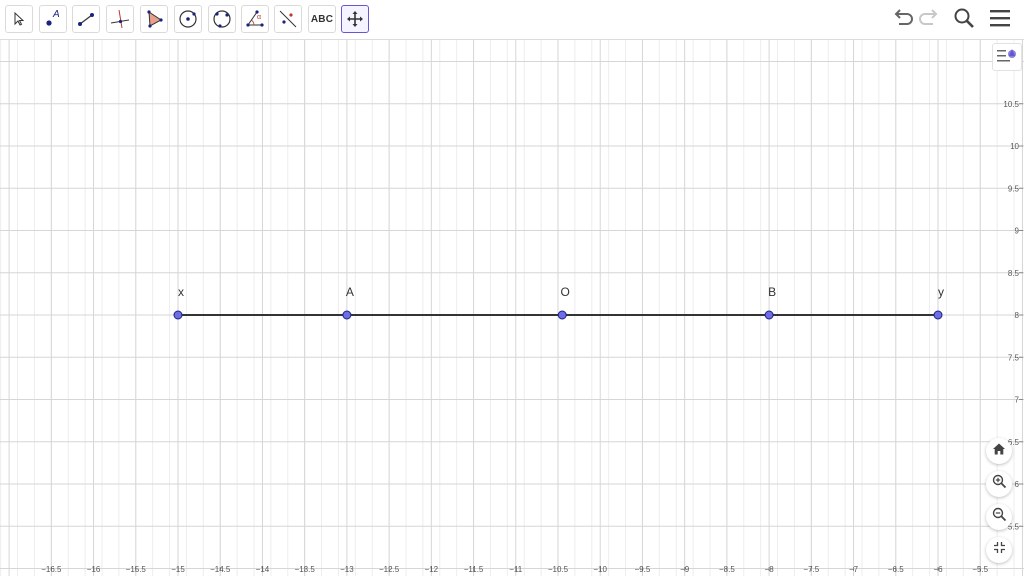  What do you see at coordinates (854, 569) in the screenshot?
I see `x-tick-label: −7` at bounding box center [854, 569].